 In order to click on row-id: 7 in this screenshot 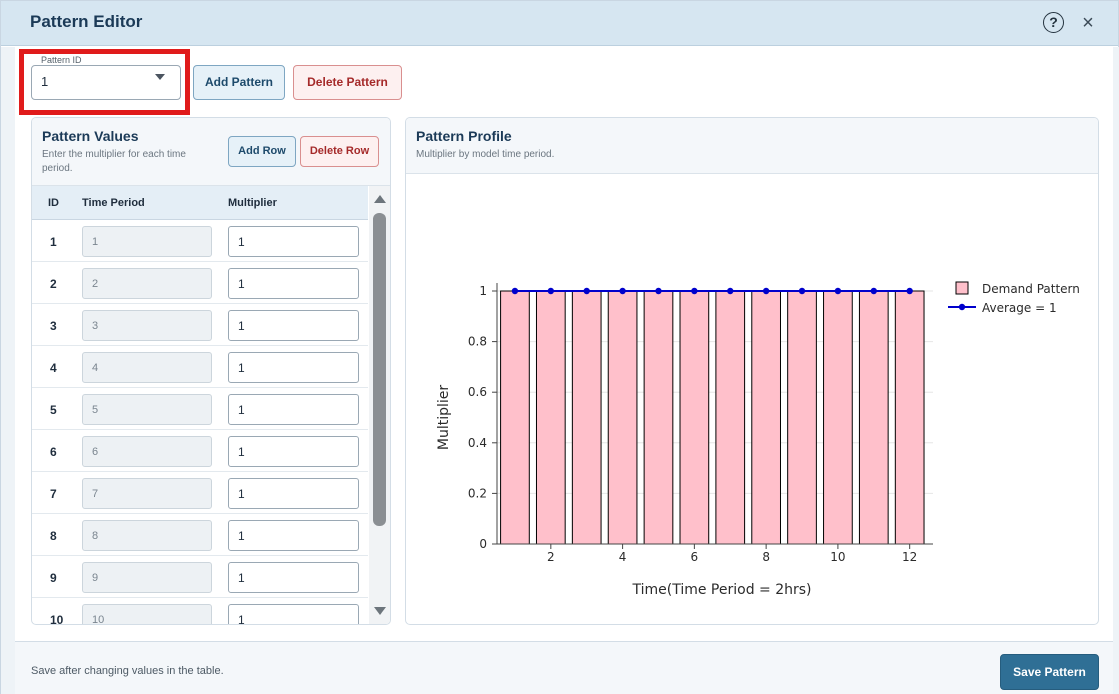, I will do `click(53, 494)`.